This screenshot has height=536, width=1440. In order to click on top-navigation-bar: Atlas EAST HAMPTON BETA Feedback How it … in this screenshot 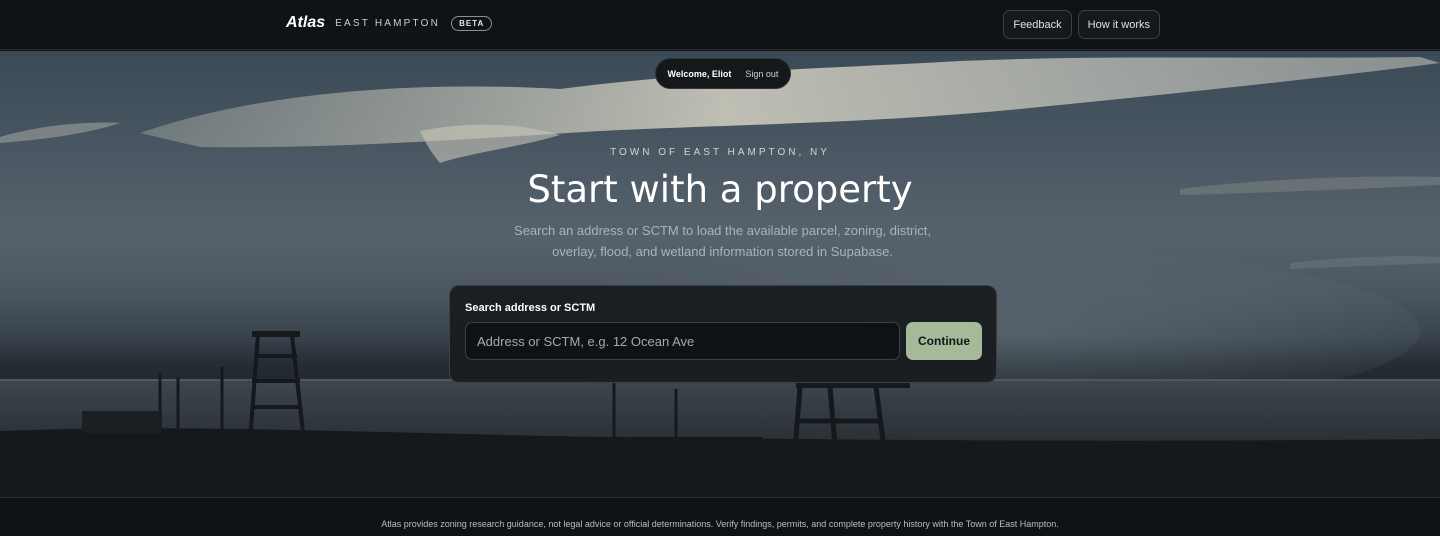, I will do `click(720, 25)`.